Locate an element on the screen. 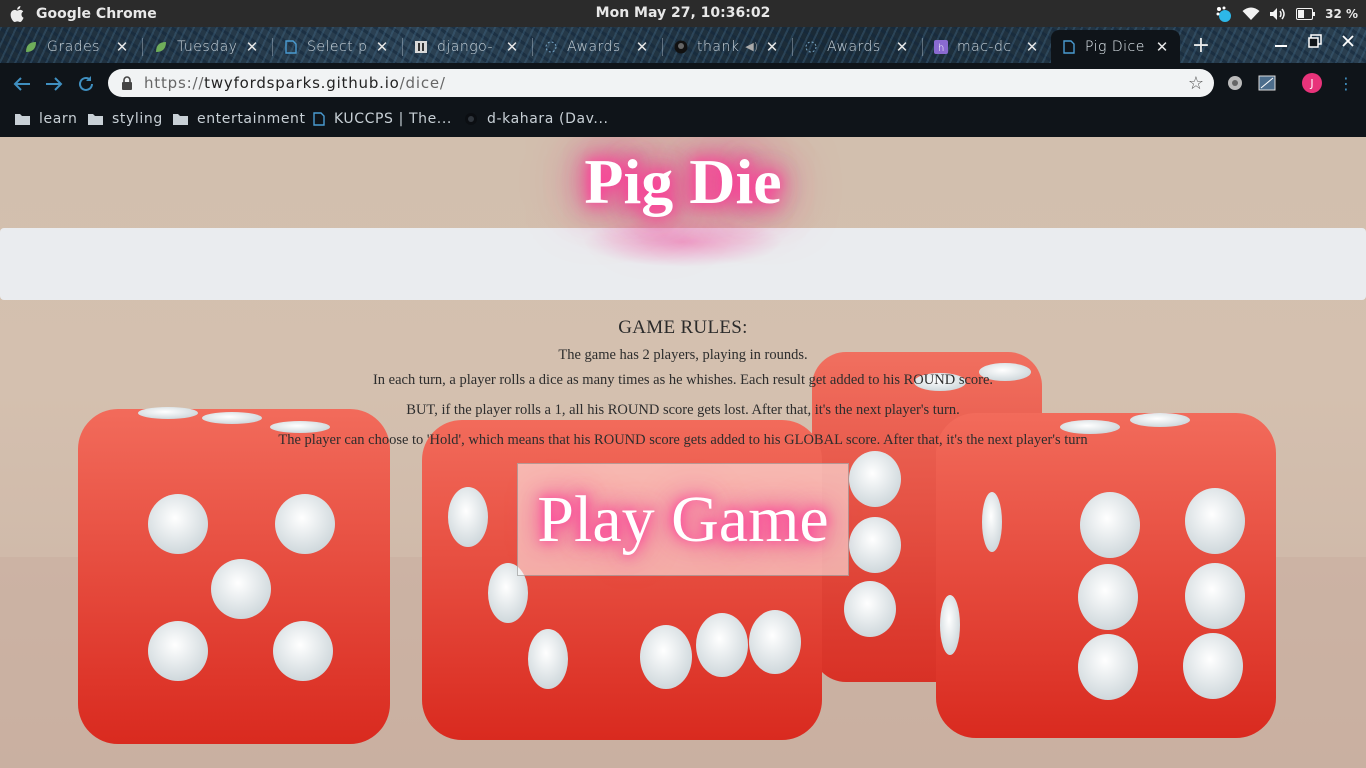 This screenshot has width=1366, height=768. forward-arrow-icon is located at coordinates (54, 84).